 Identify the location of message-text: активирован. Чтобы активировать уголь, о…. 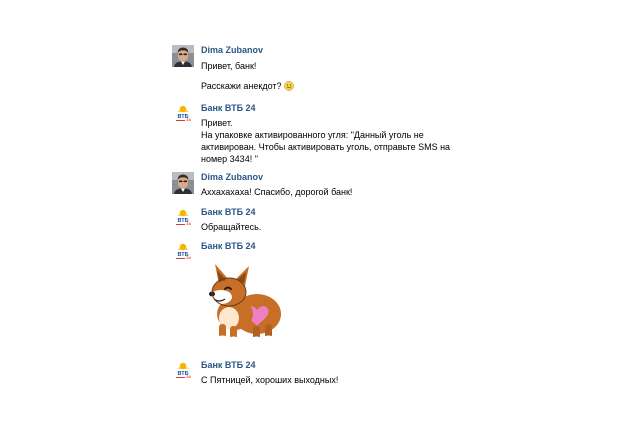
(326, 147).